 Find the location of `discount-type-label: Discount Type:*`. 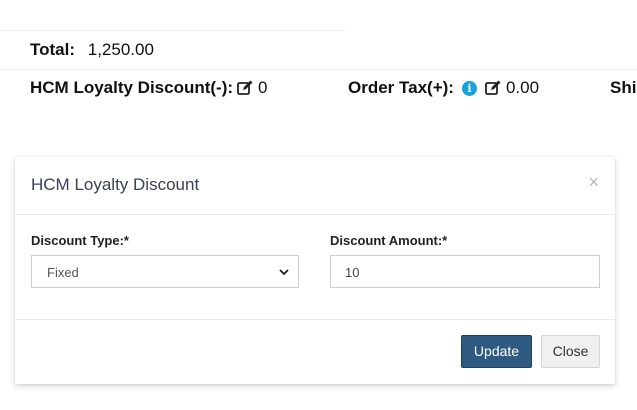

discount-type-label: Discount Type:* is located at coordinates (80, 240).